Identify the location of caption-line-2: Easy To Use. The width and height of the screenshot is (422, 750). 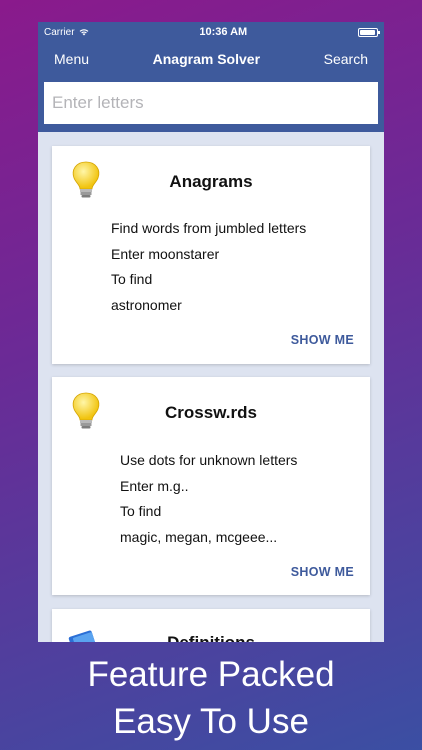
(211, 721).